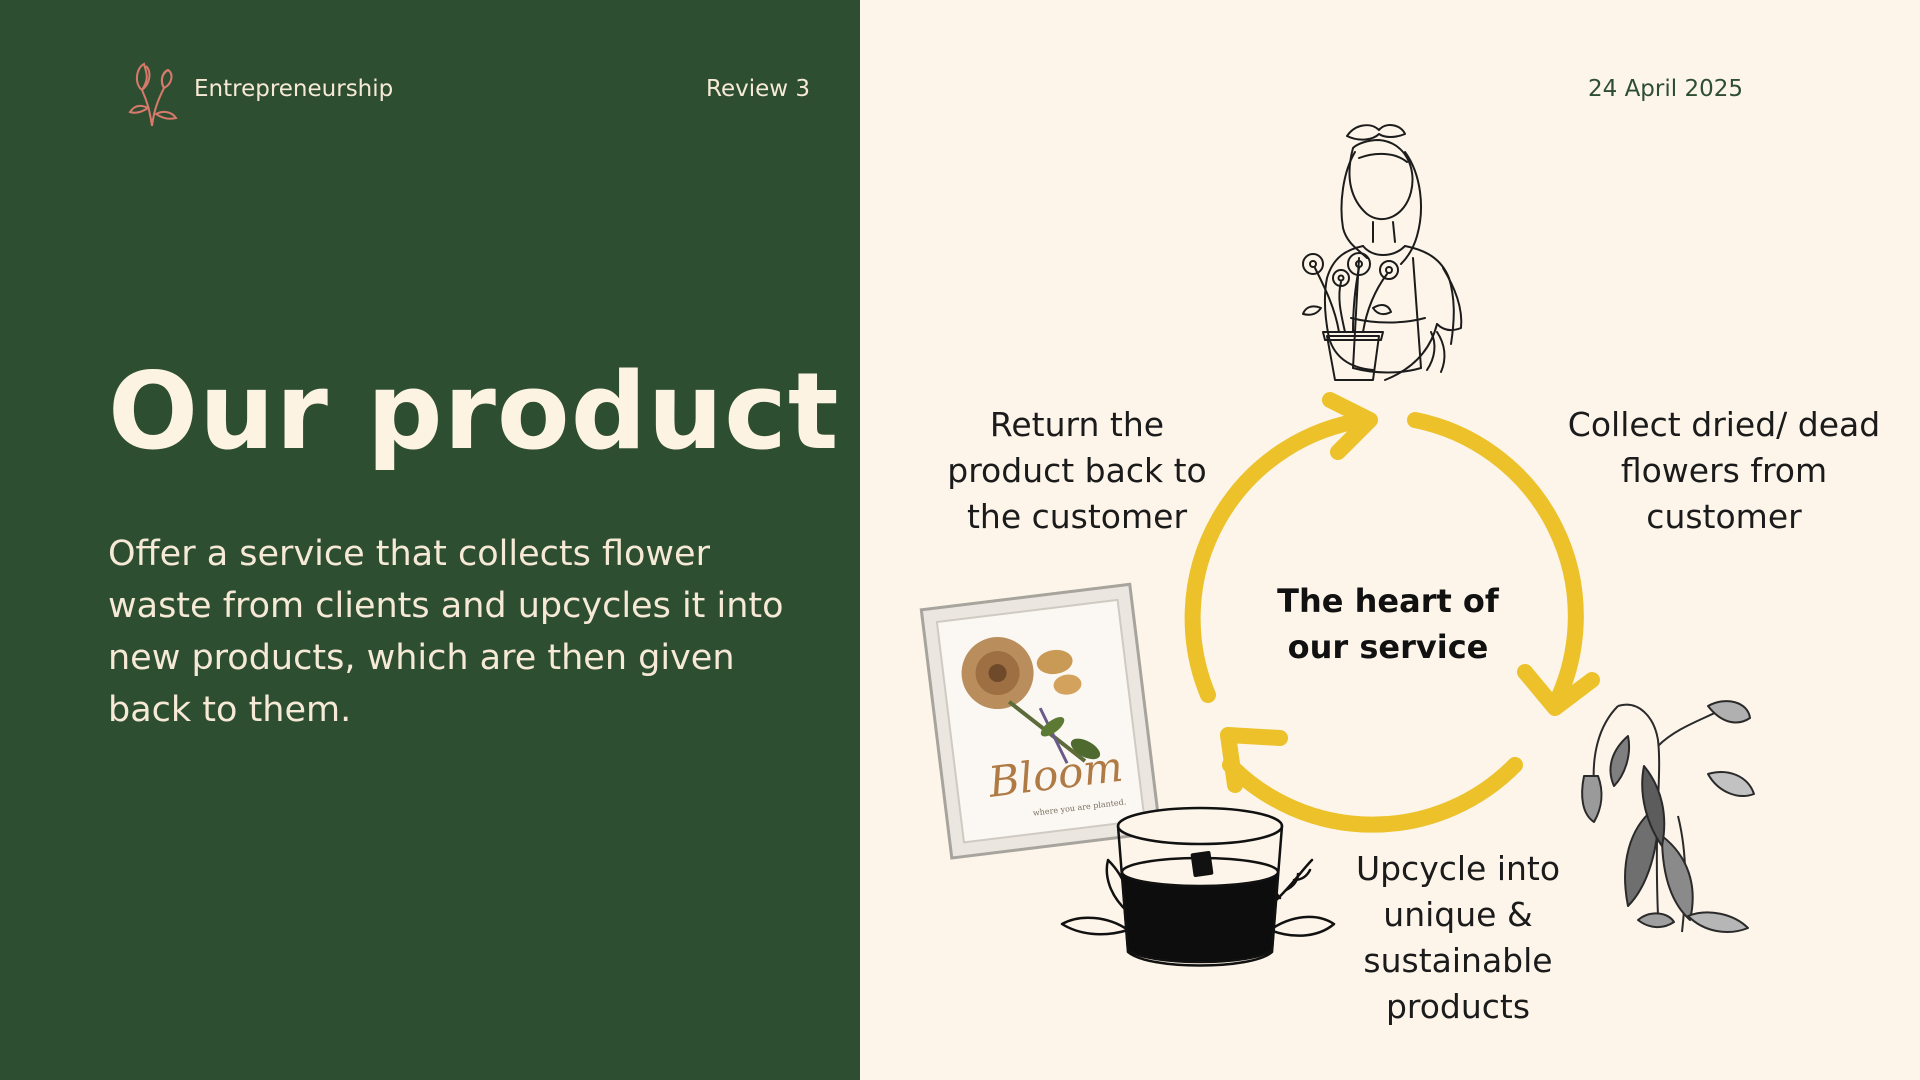  What do you see at coordinates (1668, 816) in the screenshot?
I see `wilted-flowers-illustration` at bounding box center [1668, 816].